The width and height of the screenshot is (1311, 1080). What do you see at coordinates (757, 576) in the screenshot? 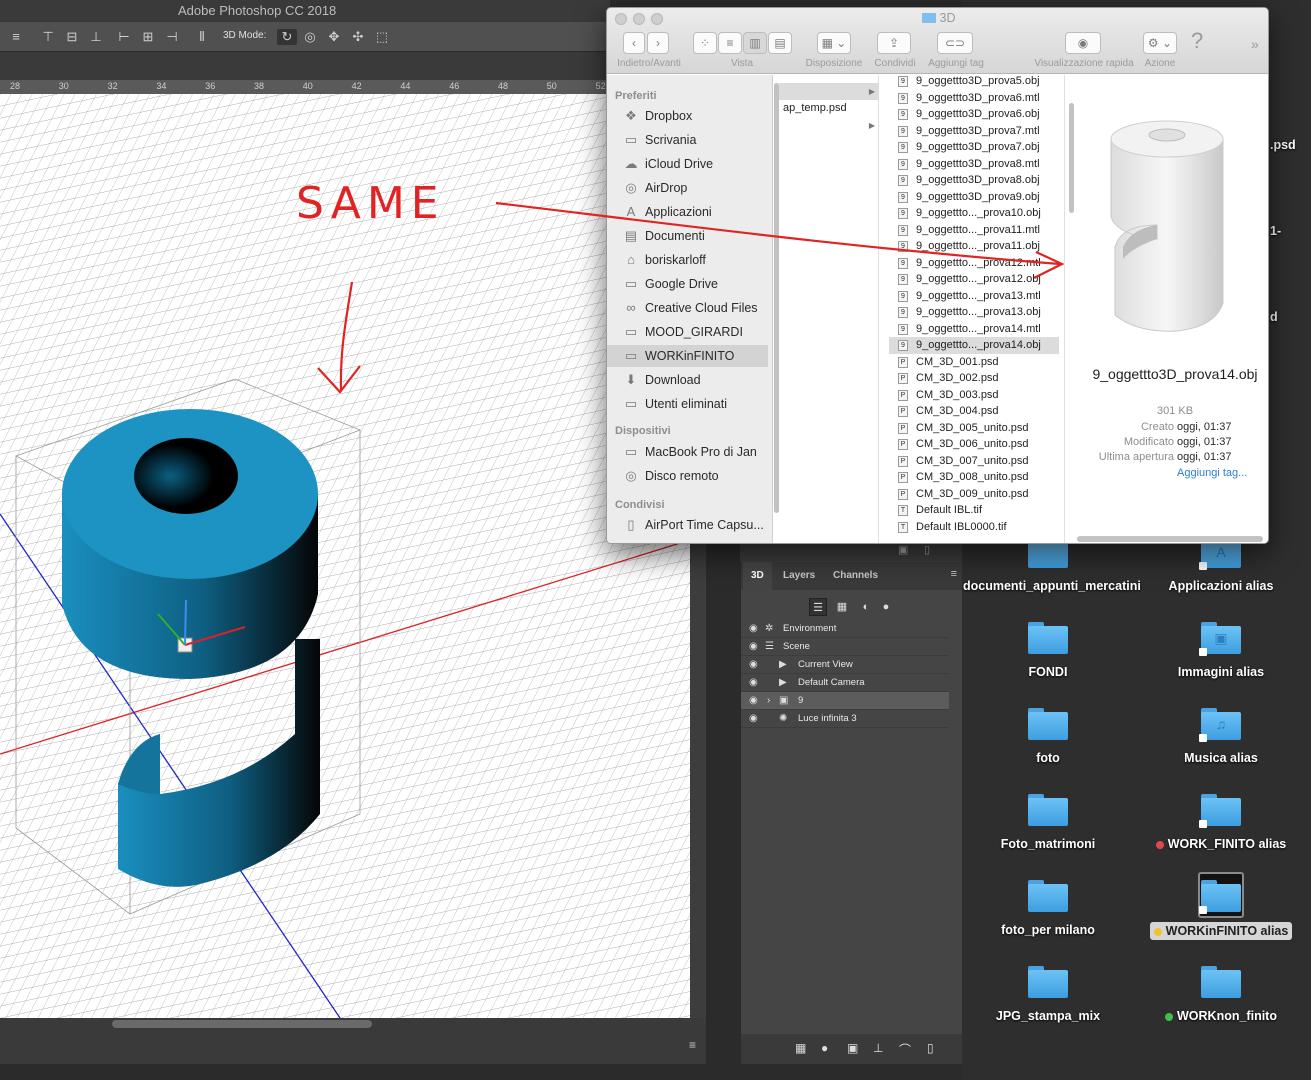
I see `tab-3d: 3D` at bounding box center [757, 576].